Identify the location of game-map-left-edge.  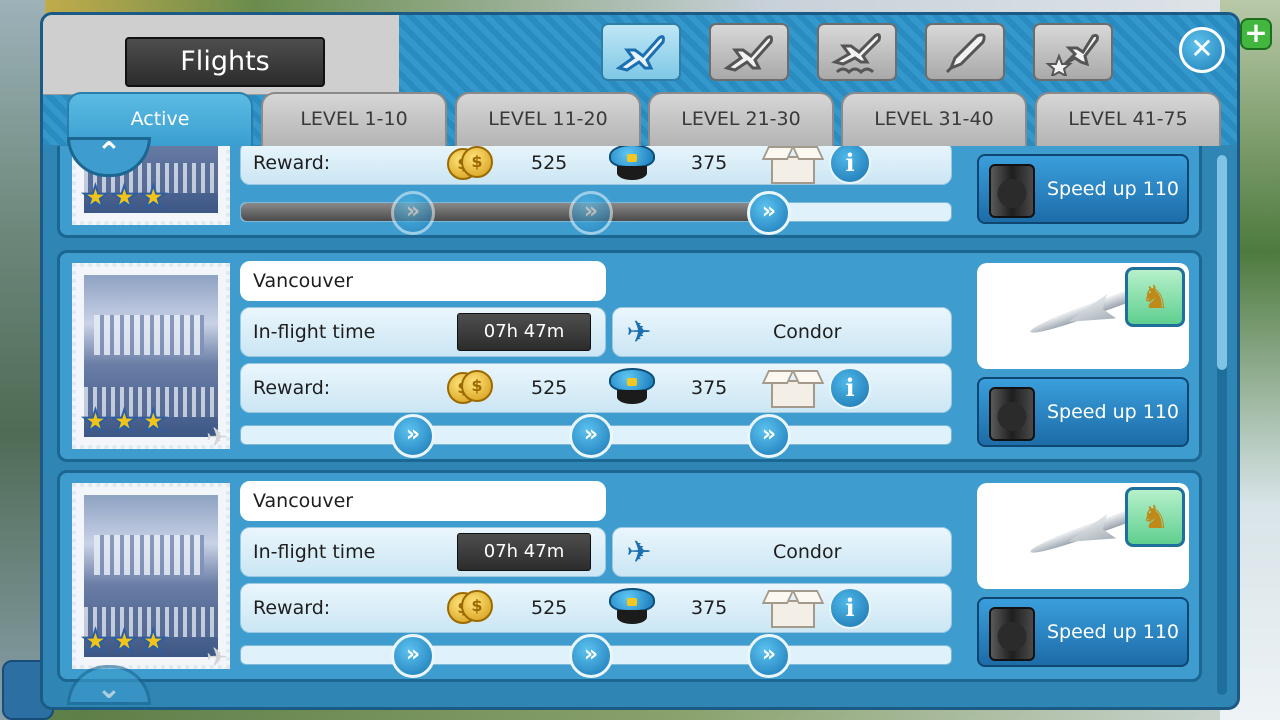
(22, 360).